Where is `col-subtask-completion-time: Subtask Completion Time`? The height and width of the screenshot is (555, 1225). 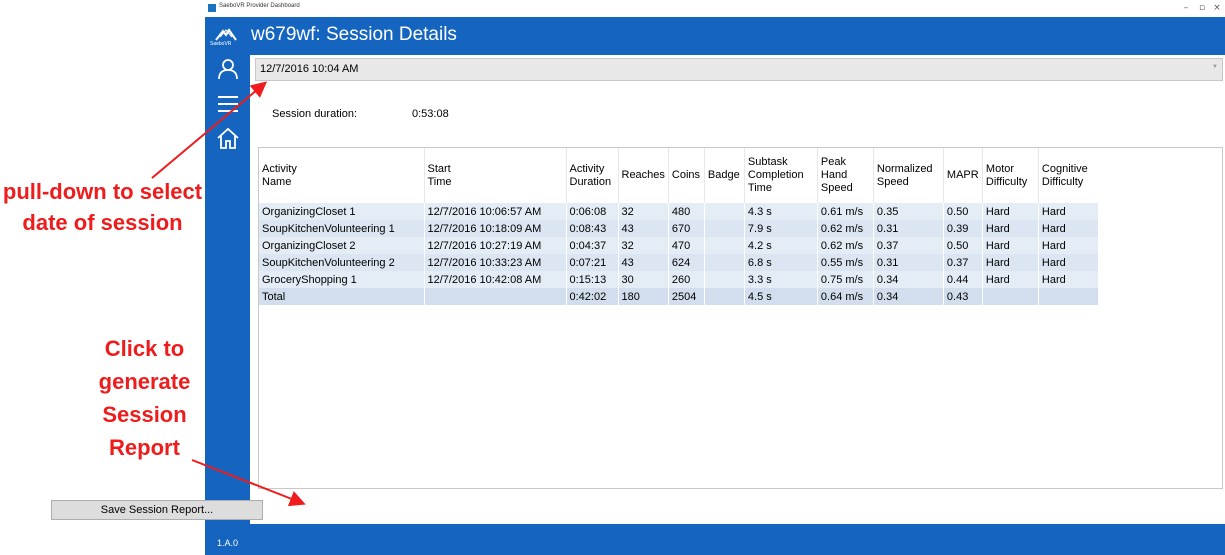
col-subtask-completion-time: Subtask Completion Time is located at coordinates (781, 175).